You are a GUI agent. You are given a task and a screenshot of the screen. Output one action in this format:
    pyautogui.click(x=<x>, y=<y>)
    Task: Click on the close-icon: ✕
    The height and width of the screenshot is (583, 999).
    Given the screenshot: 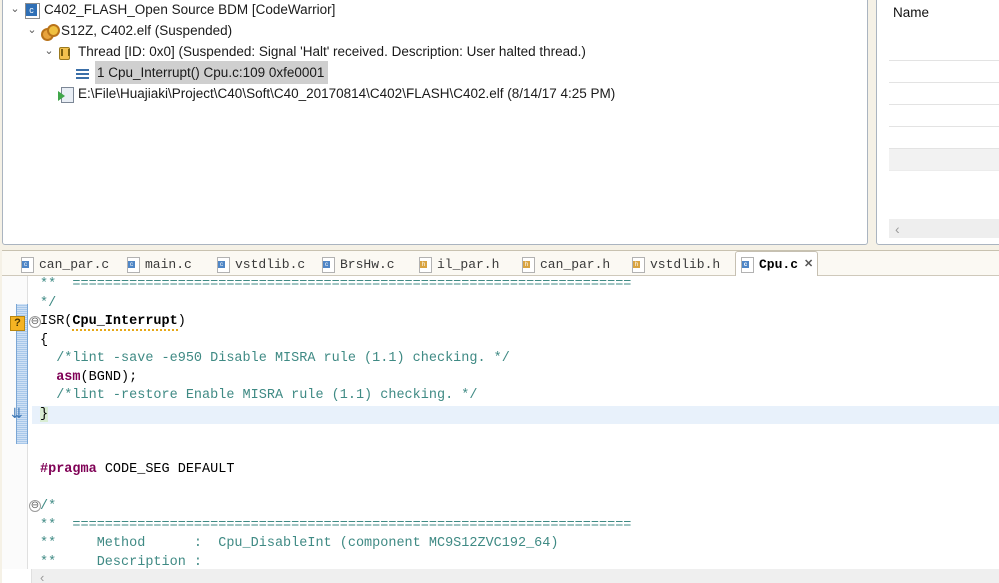 What is the action you would take?
    pyautogui.click(x=808, y=264)
    